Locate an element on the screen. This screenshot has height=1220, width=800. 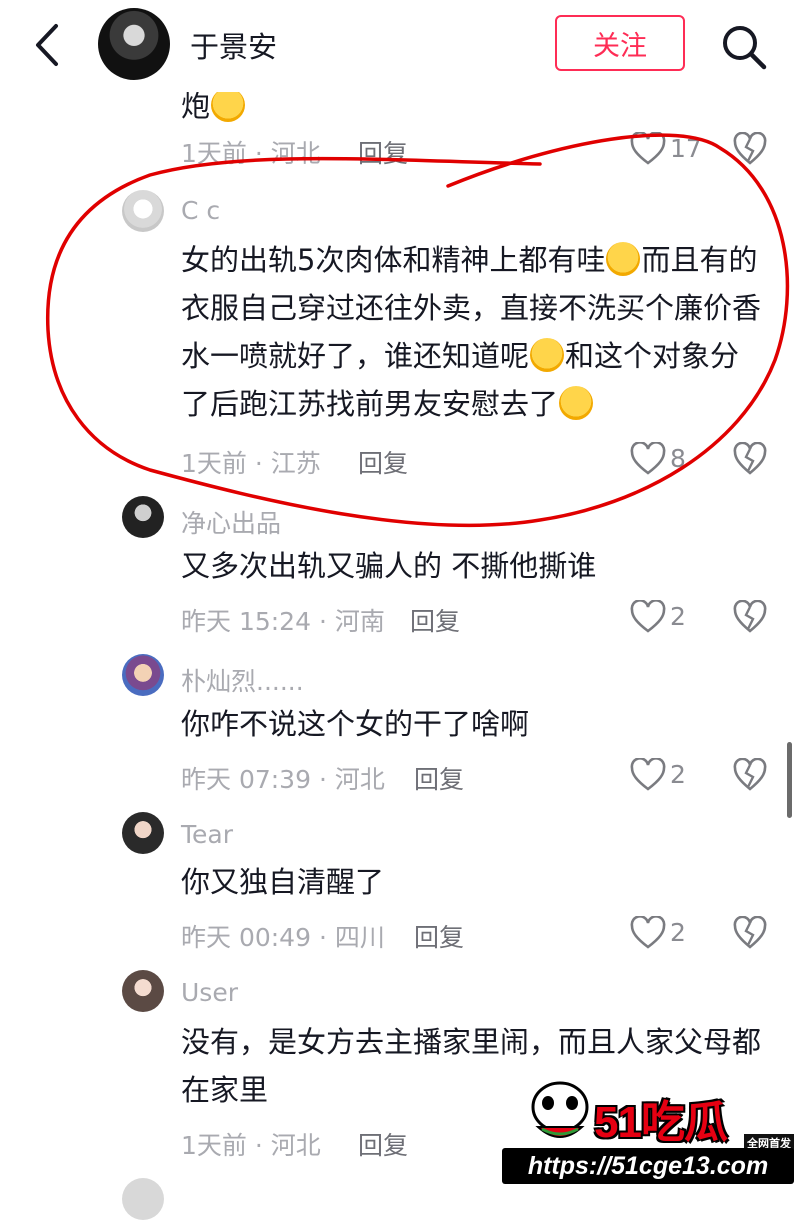
profile-username: 于景安 is located at coordinates (233, 45).